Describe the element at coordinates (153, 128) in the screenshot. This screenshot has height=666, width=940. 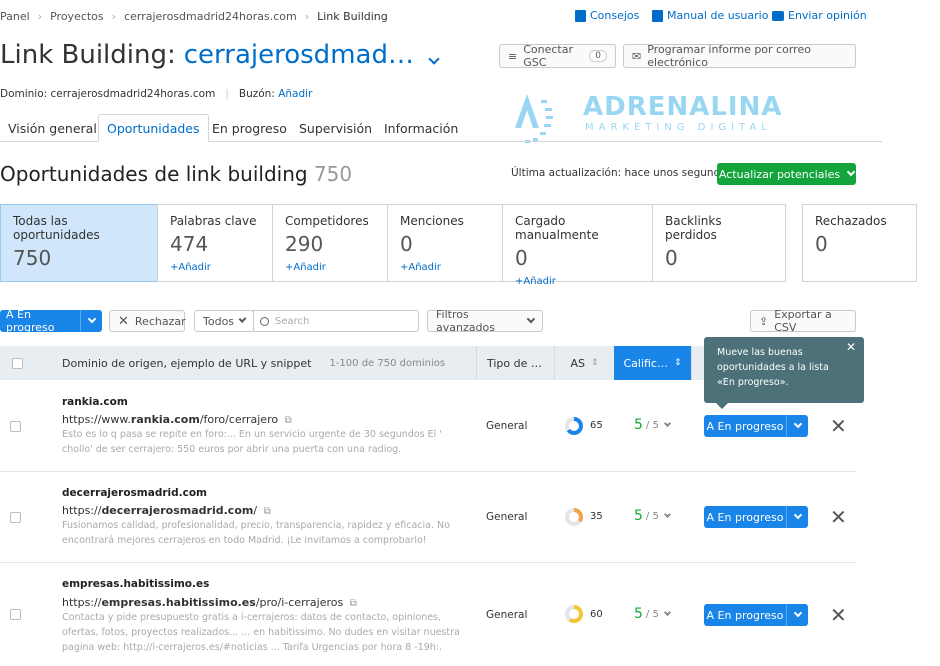
I see `tab-opportunities: Oportunidades` at that location.